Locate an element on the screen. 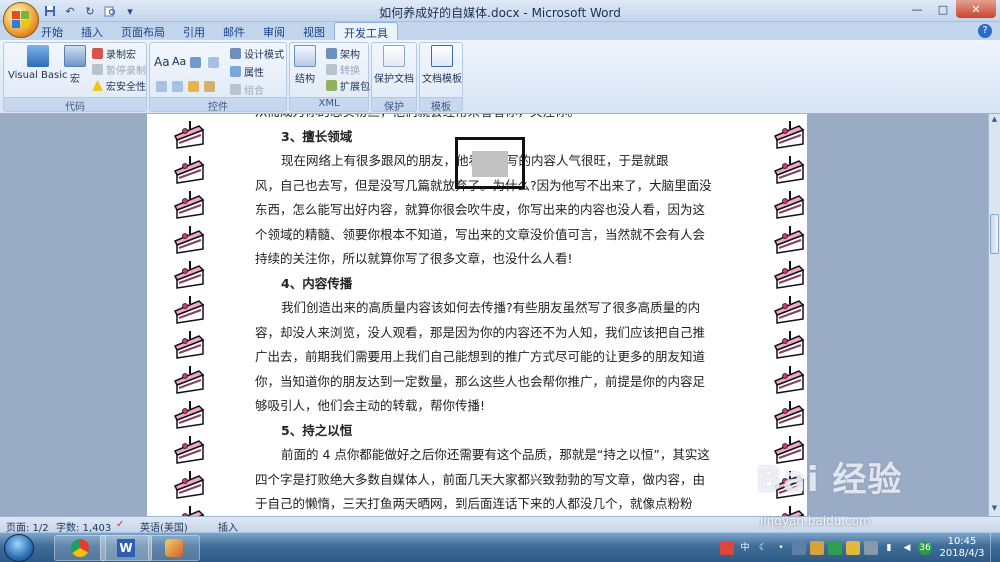 This screenshot has width=1000, height=562. maximize-button: □ is located at coordinates (943, 9).